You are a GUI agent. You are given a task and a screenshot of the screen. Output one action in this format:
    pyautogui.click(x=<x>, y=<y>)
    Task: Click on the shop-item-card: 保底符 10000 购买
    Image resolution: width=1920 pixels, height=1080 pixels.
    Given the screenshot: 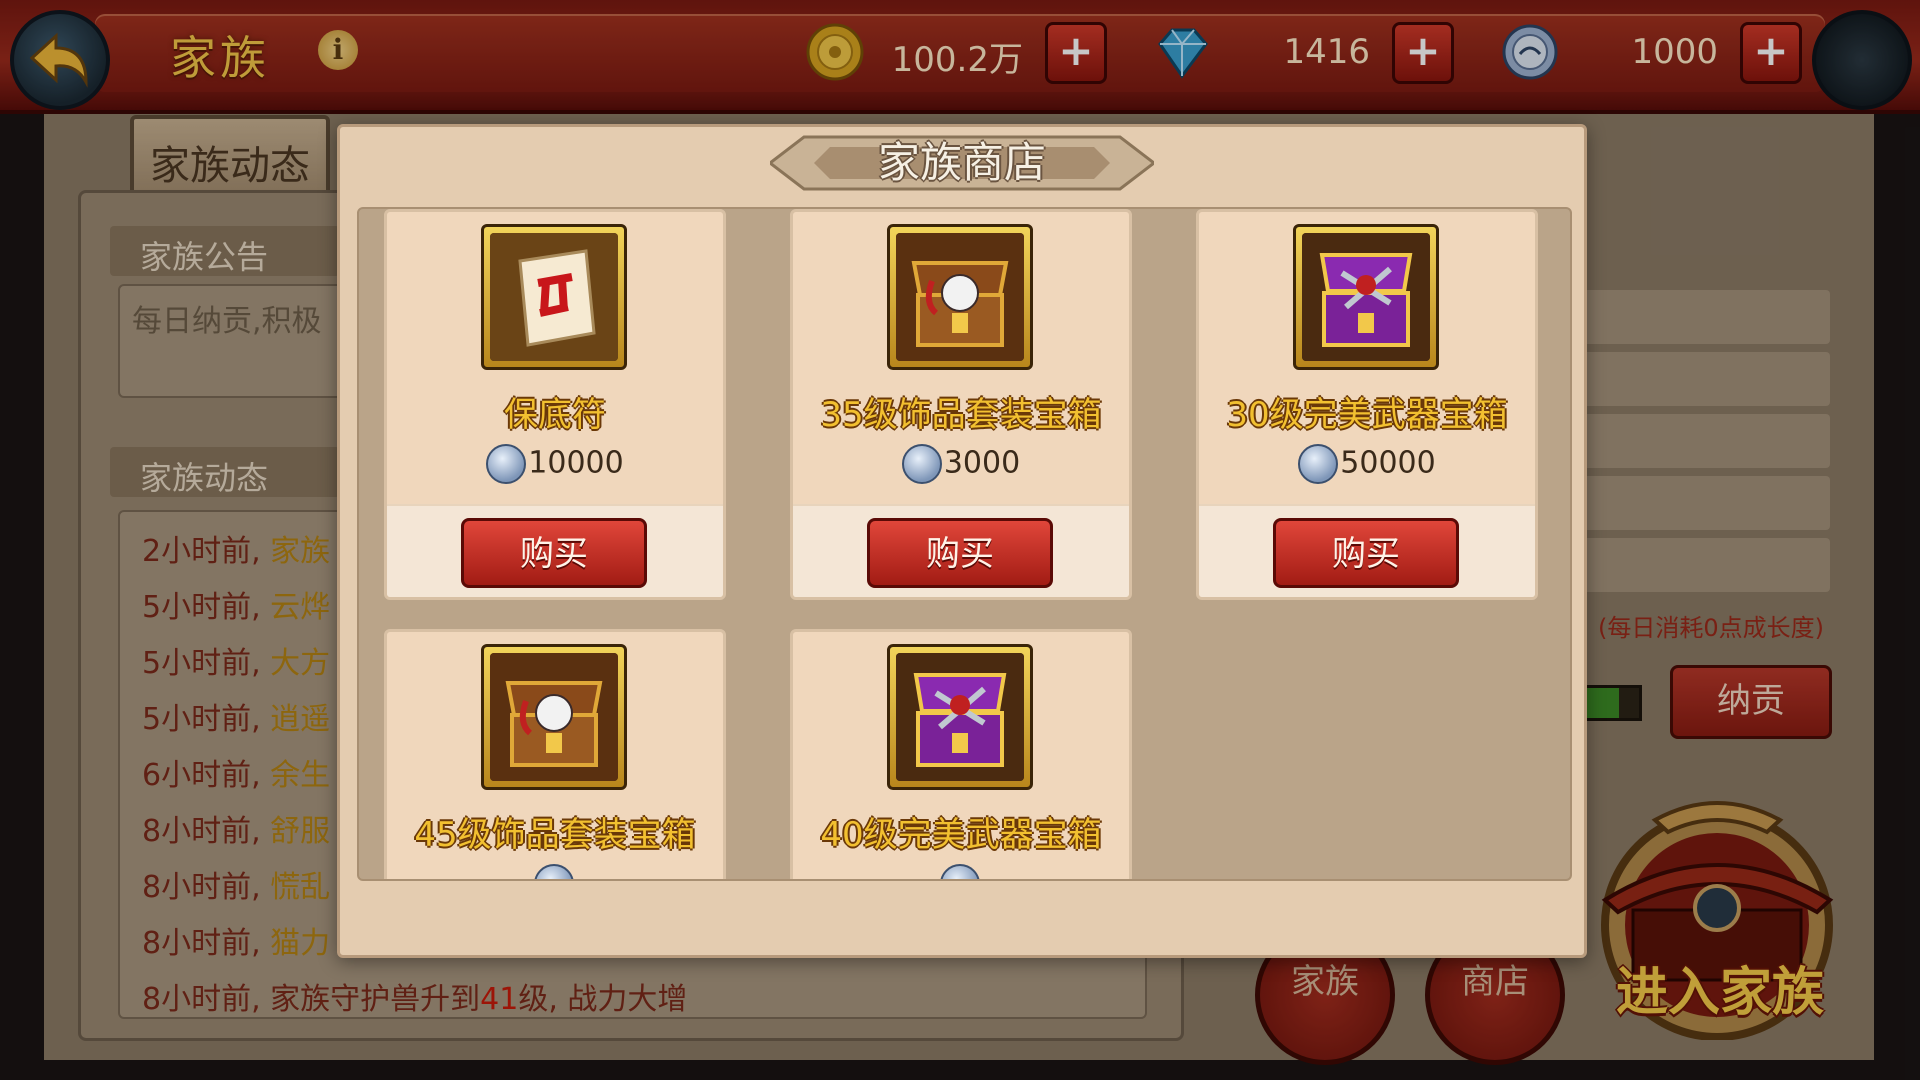 What is the action you would take?
    pyautogui.click(x=555, y=404)
    